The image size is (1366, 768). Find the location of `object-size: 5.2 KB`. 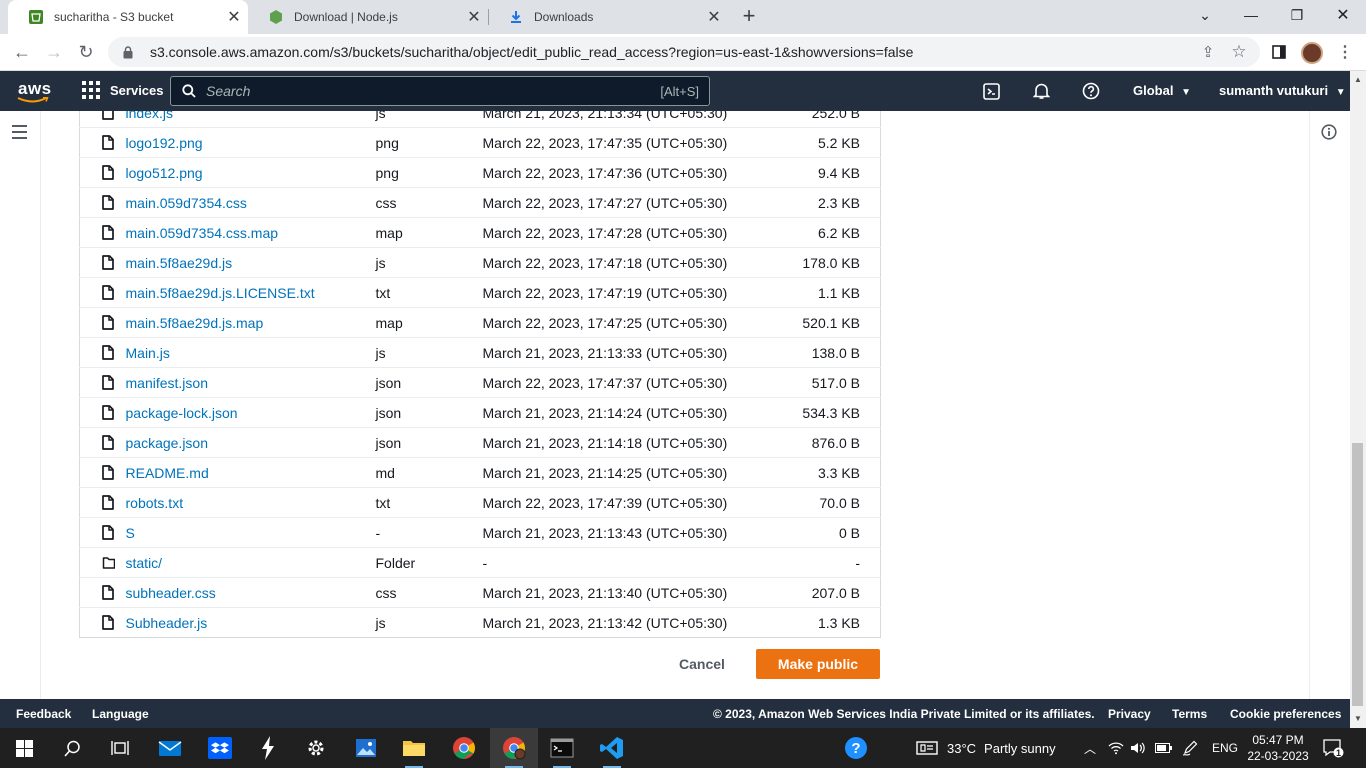

object-size: 5.2 KB is located at coordinates (838, 142).